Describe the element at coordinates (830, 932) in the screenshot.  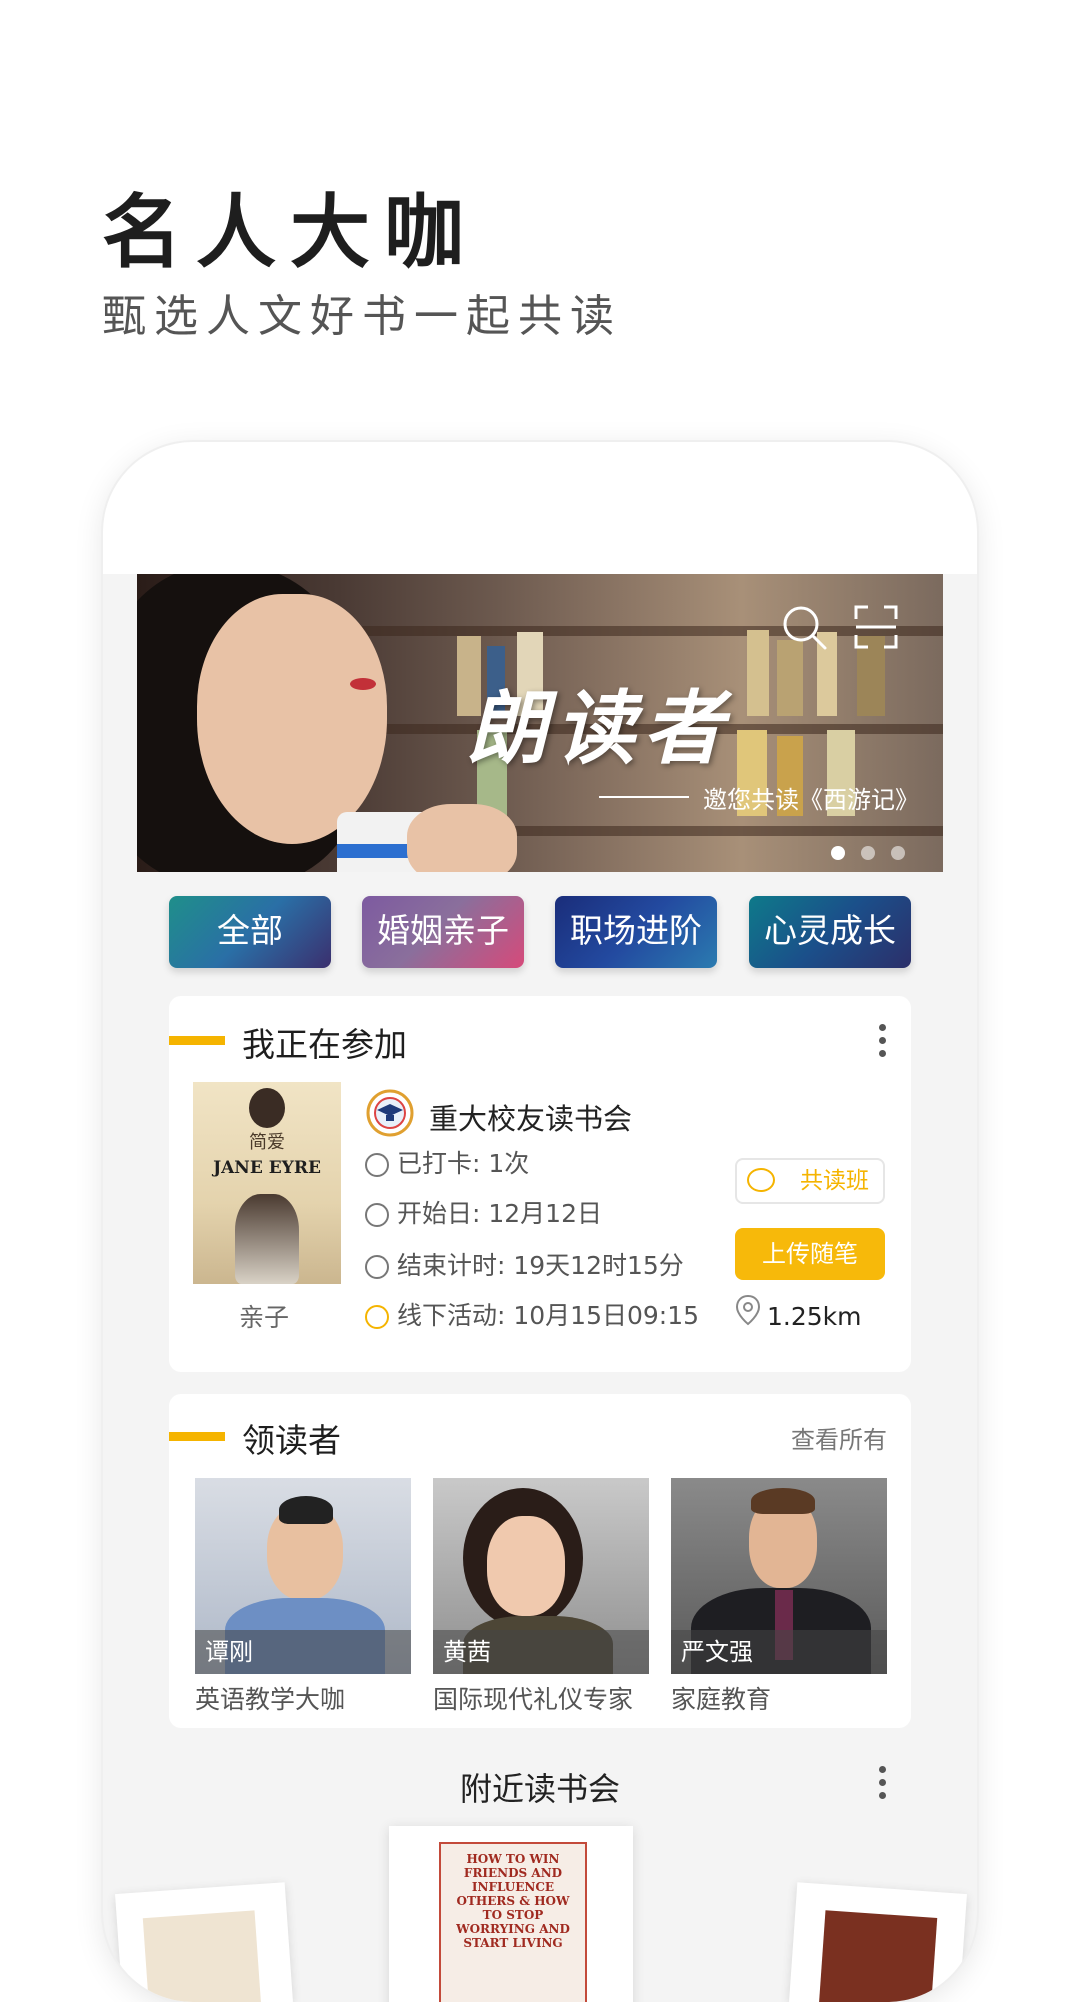
I see `category-mind-growth: 心灵成长` at that location.